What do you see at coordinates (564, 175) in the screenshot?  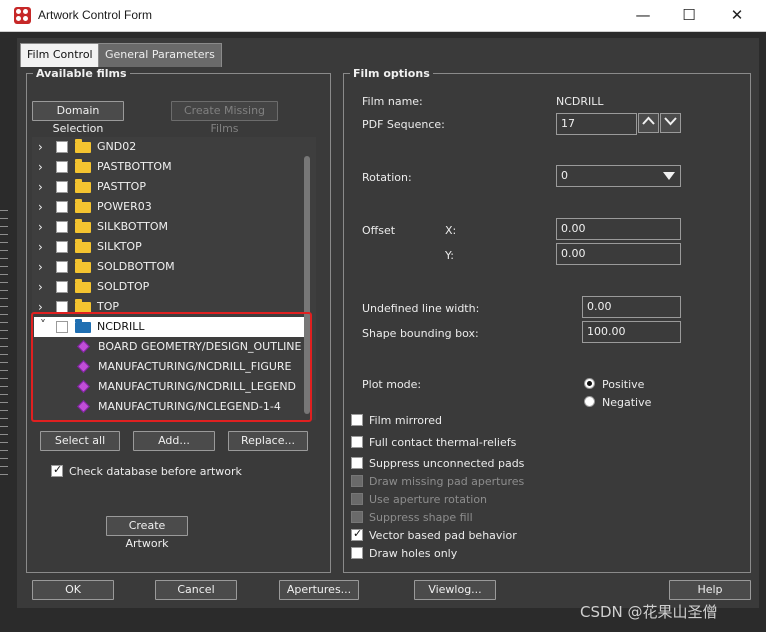 I see `rotation-value: 0` at bounding box center [564, 175].